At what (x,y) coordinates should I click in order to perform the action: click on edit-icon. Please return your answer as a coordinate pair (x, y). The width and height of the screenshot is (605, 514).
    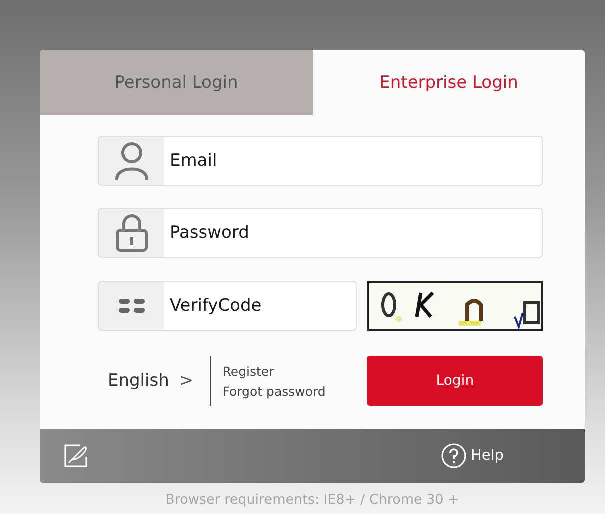
    Looking at the image, I should click on (76, 456).